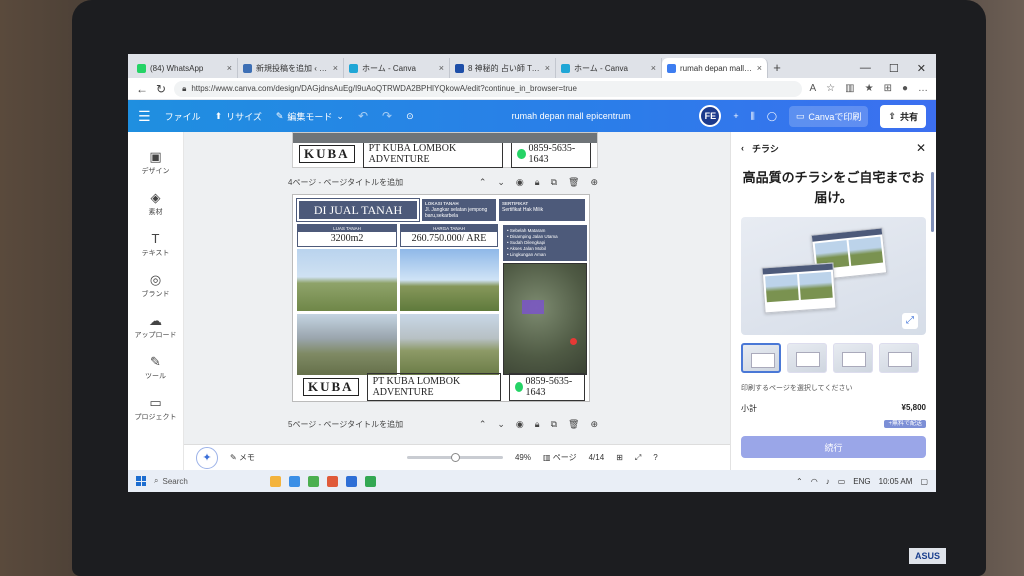 The image size is (1024, 576). What do you see at coordinates (370, 481) in the screenshot?
I see `chrome-icon` at bounding box center [370, 481].